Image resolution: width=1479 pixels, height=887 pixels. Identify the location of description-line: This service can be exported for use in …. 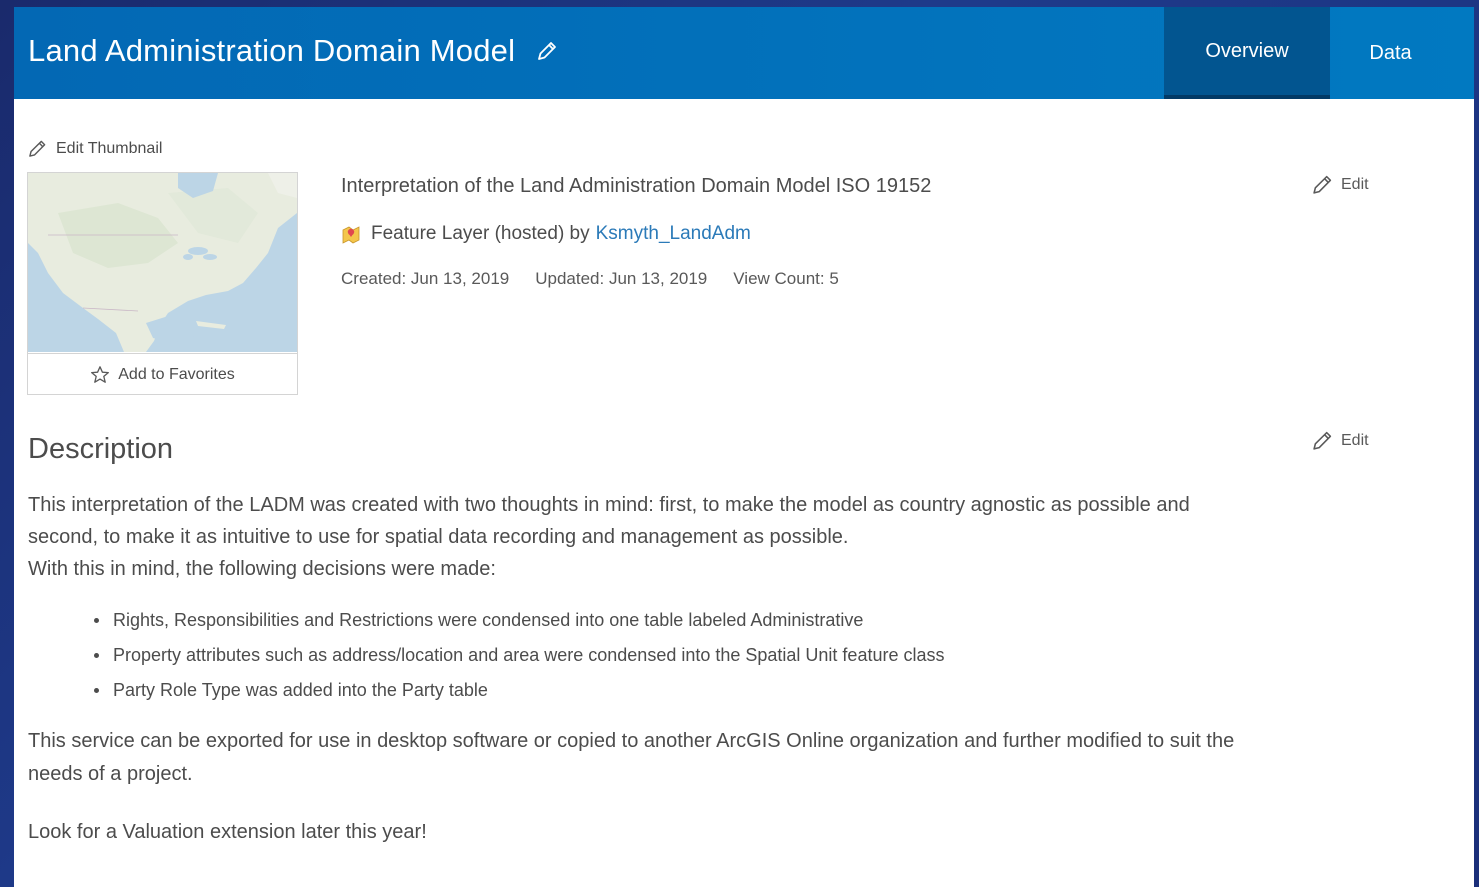
(631, 741).